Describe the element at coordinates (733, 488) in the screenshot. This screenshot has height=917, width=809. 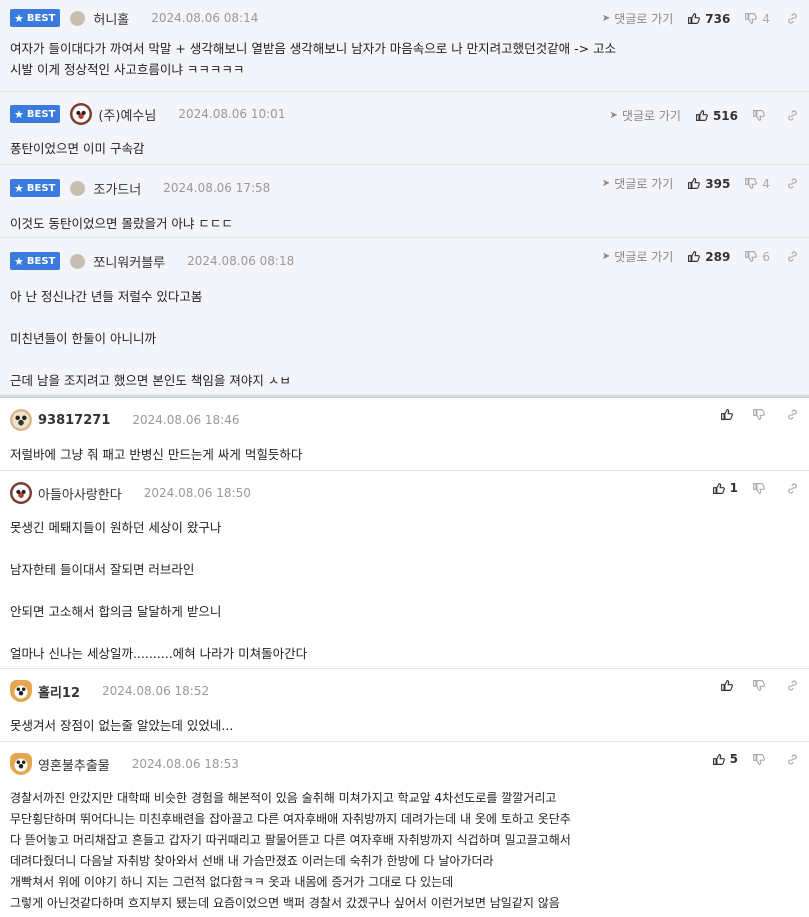
I see `upvote-count: 1` at that location.